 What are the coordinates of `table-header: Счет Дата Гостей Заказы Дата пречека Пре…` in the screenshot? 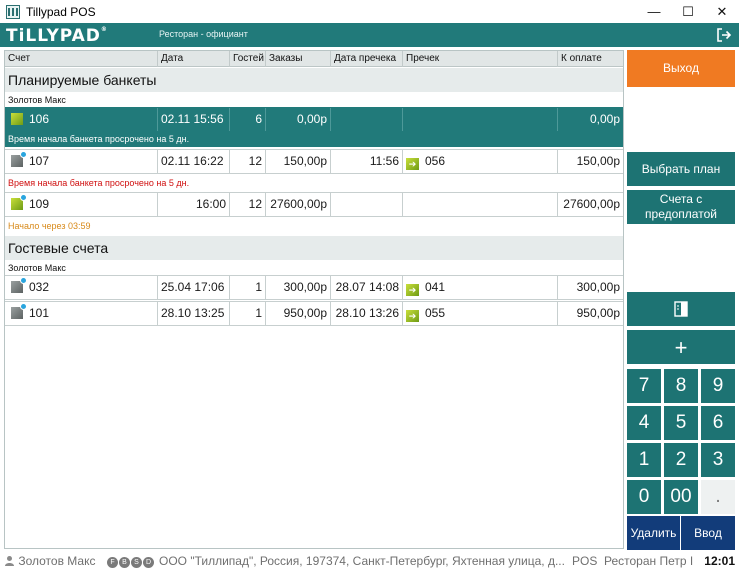 It's located at (314, 59).